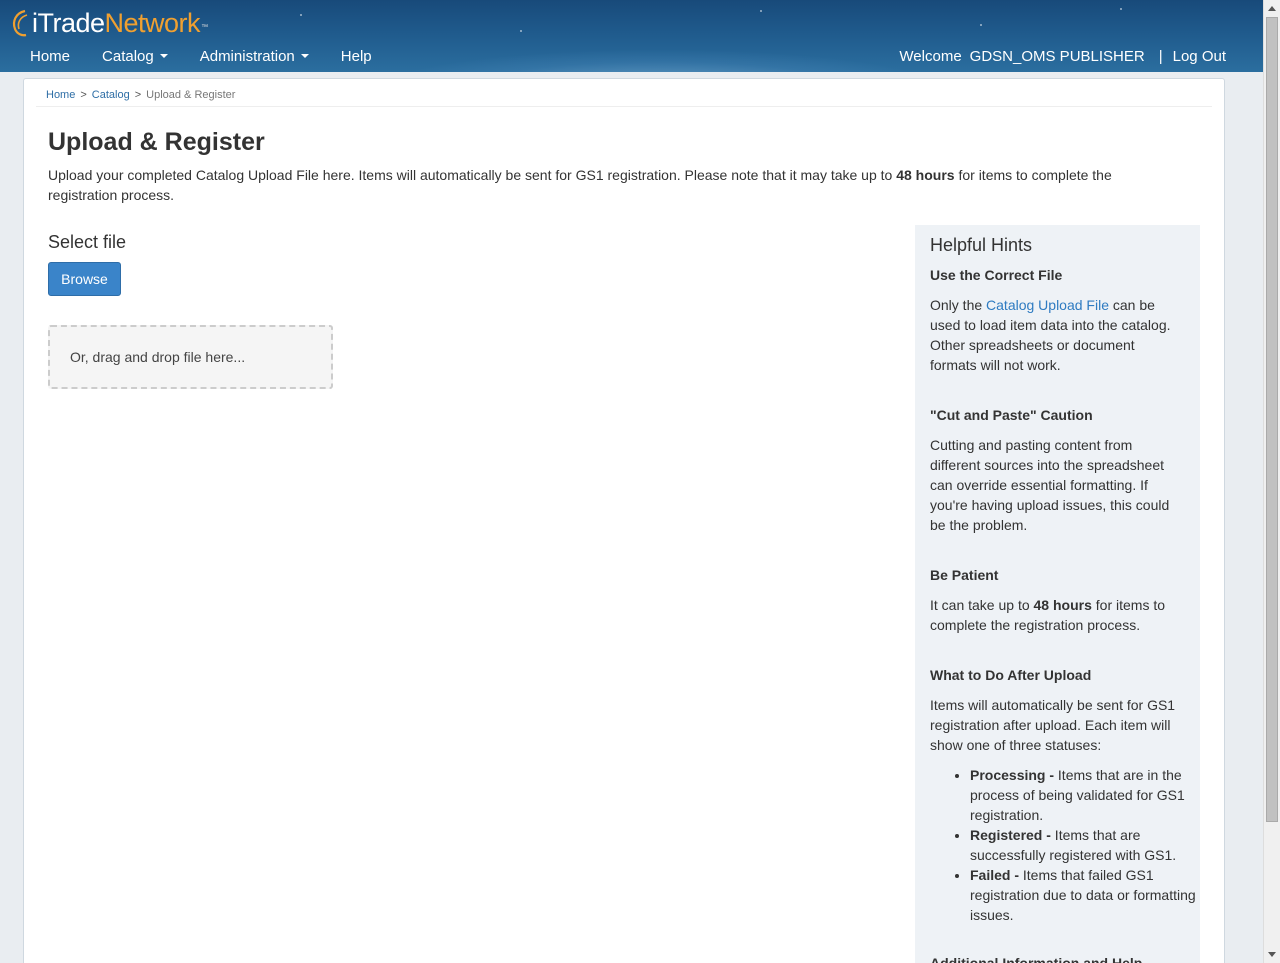 Image resolution: width=1280 pixels, height=963 pixels. Describe the element at coordinates (1272, 419) in the screenshot. I see `scrollbar-thumb` at that location.